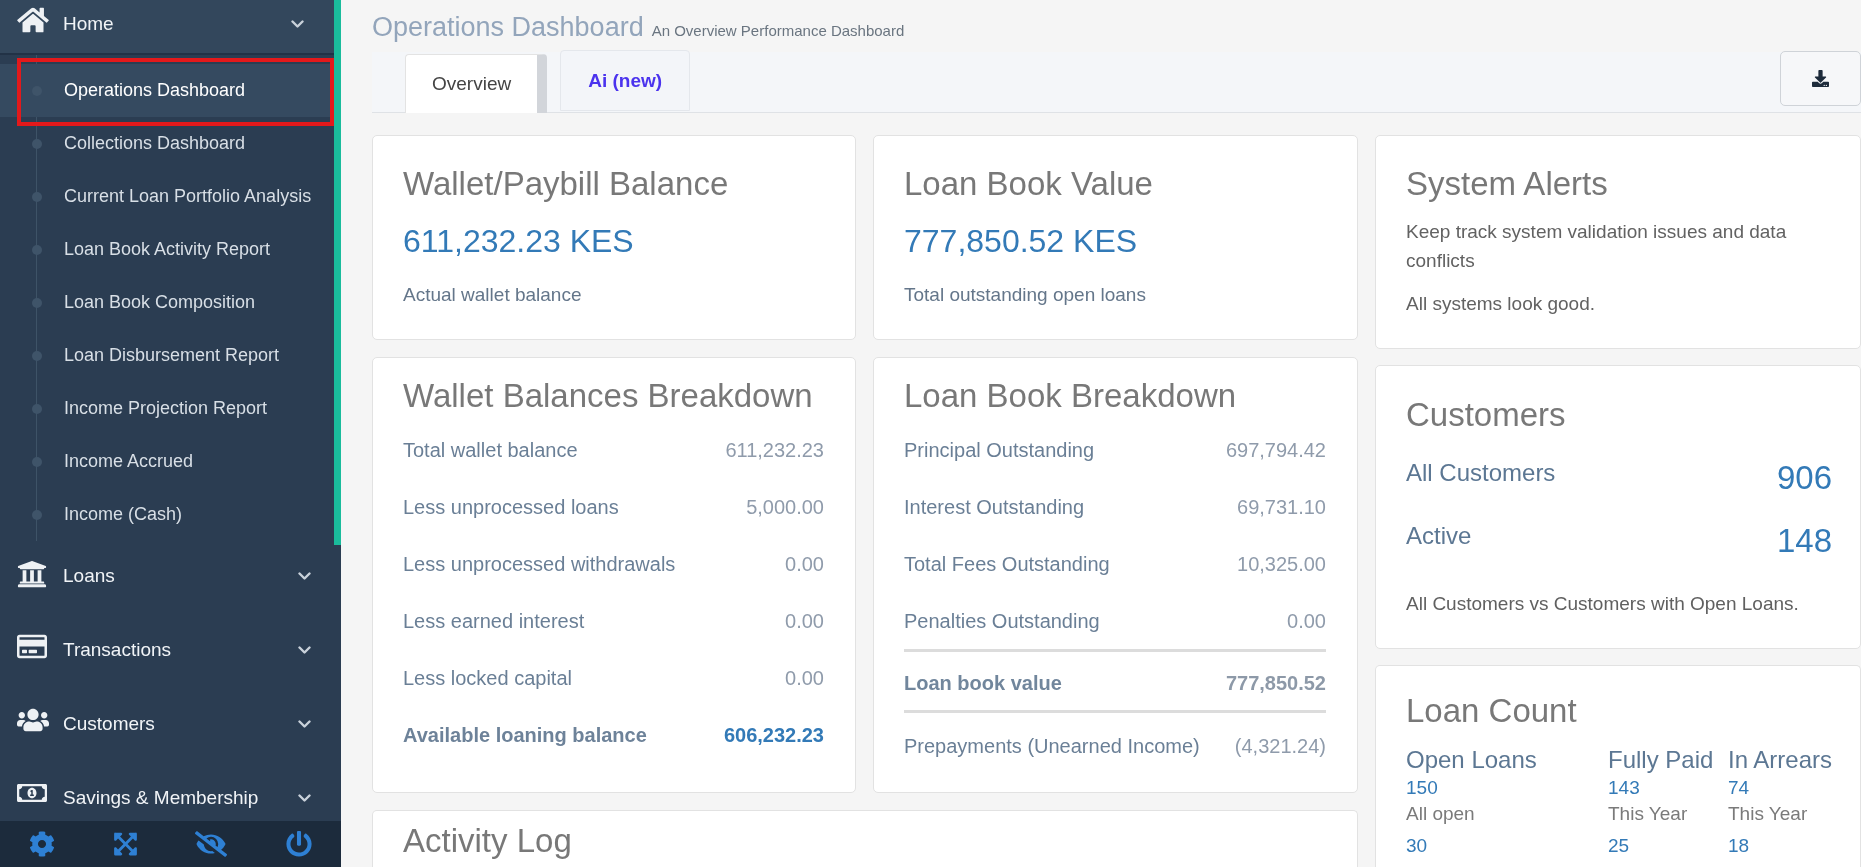 The height and width of the screenshot is (867, 1861). Describe the element at coordinates (1804, 541) in the screenshot. I see `stat-value: 148` at that location.